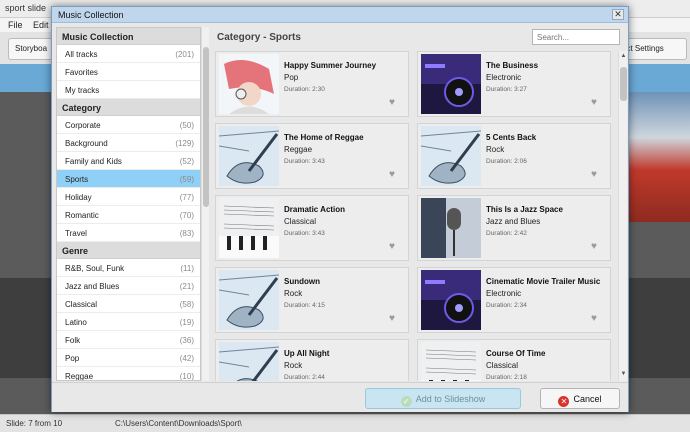 This screenshot has height=432, width=690. What do you see at coordinates (450, 399) in the screenshot?
I see `add-to-slideshow-label: Add to Slideshow` at bounding box center [450, 399].